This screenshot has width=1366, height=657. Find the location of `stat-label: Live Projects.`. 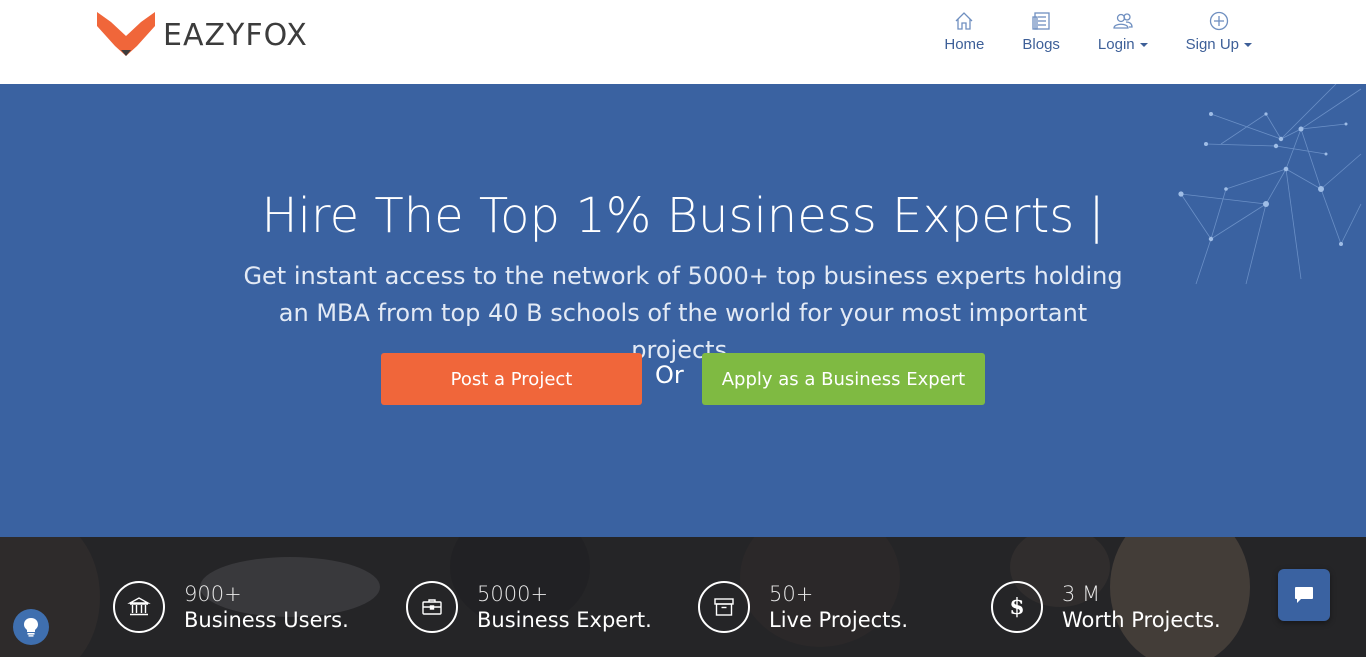

stat-label: Live Projects. is located at coordinates (839, 620).